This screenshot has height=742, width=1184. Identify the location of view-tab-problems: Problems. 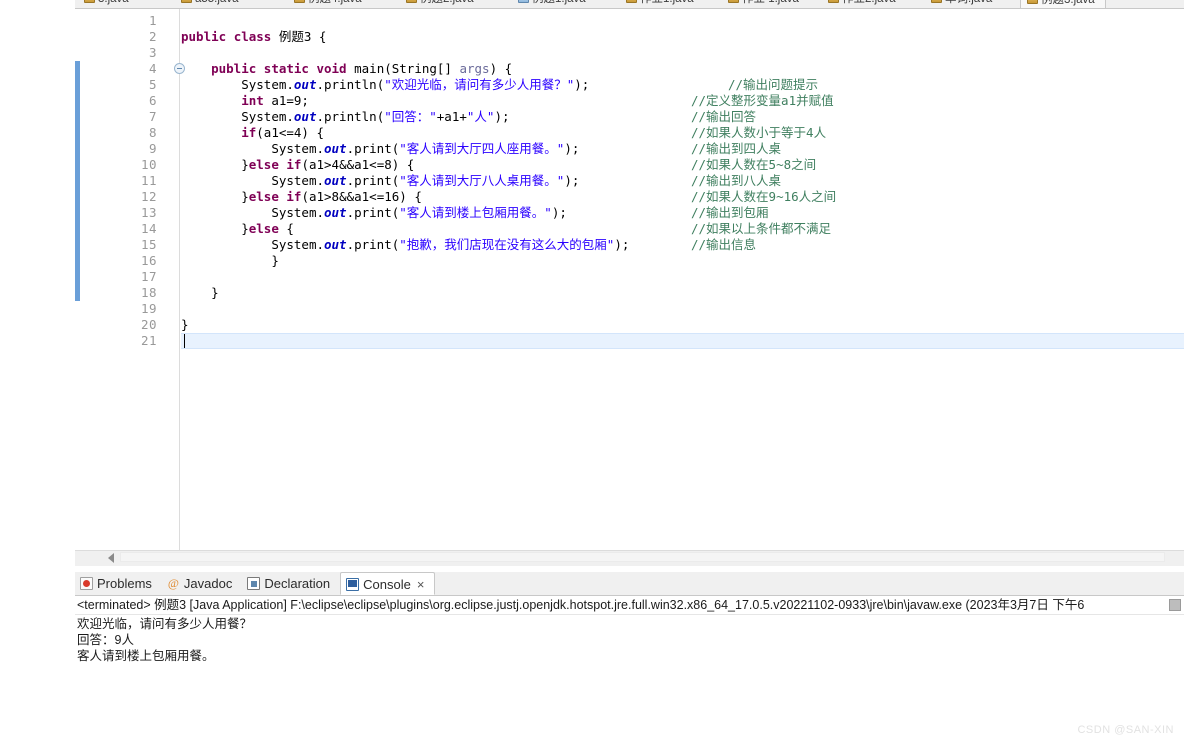
(118, 583).